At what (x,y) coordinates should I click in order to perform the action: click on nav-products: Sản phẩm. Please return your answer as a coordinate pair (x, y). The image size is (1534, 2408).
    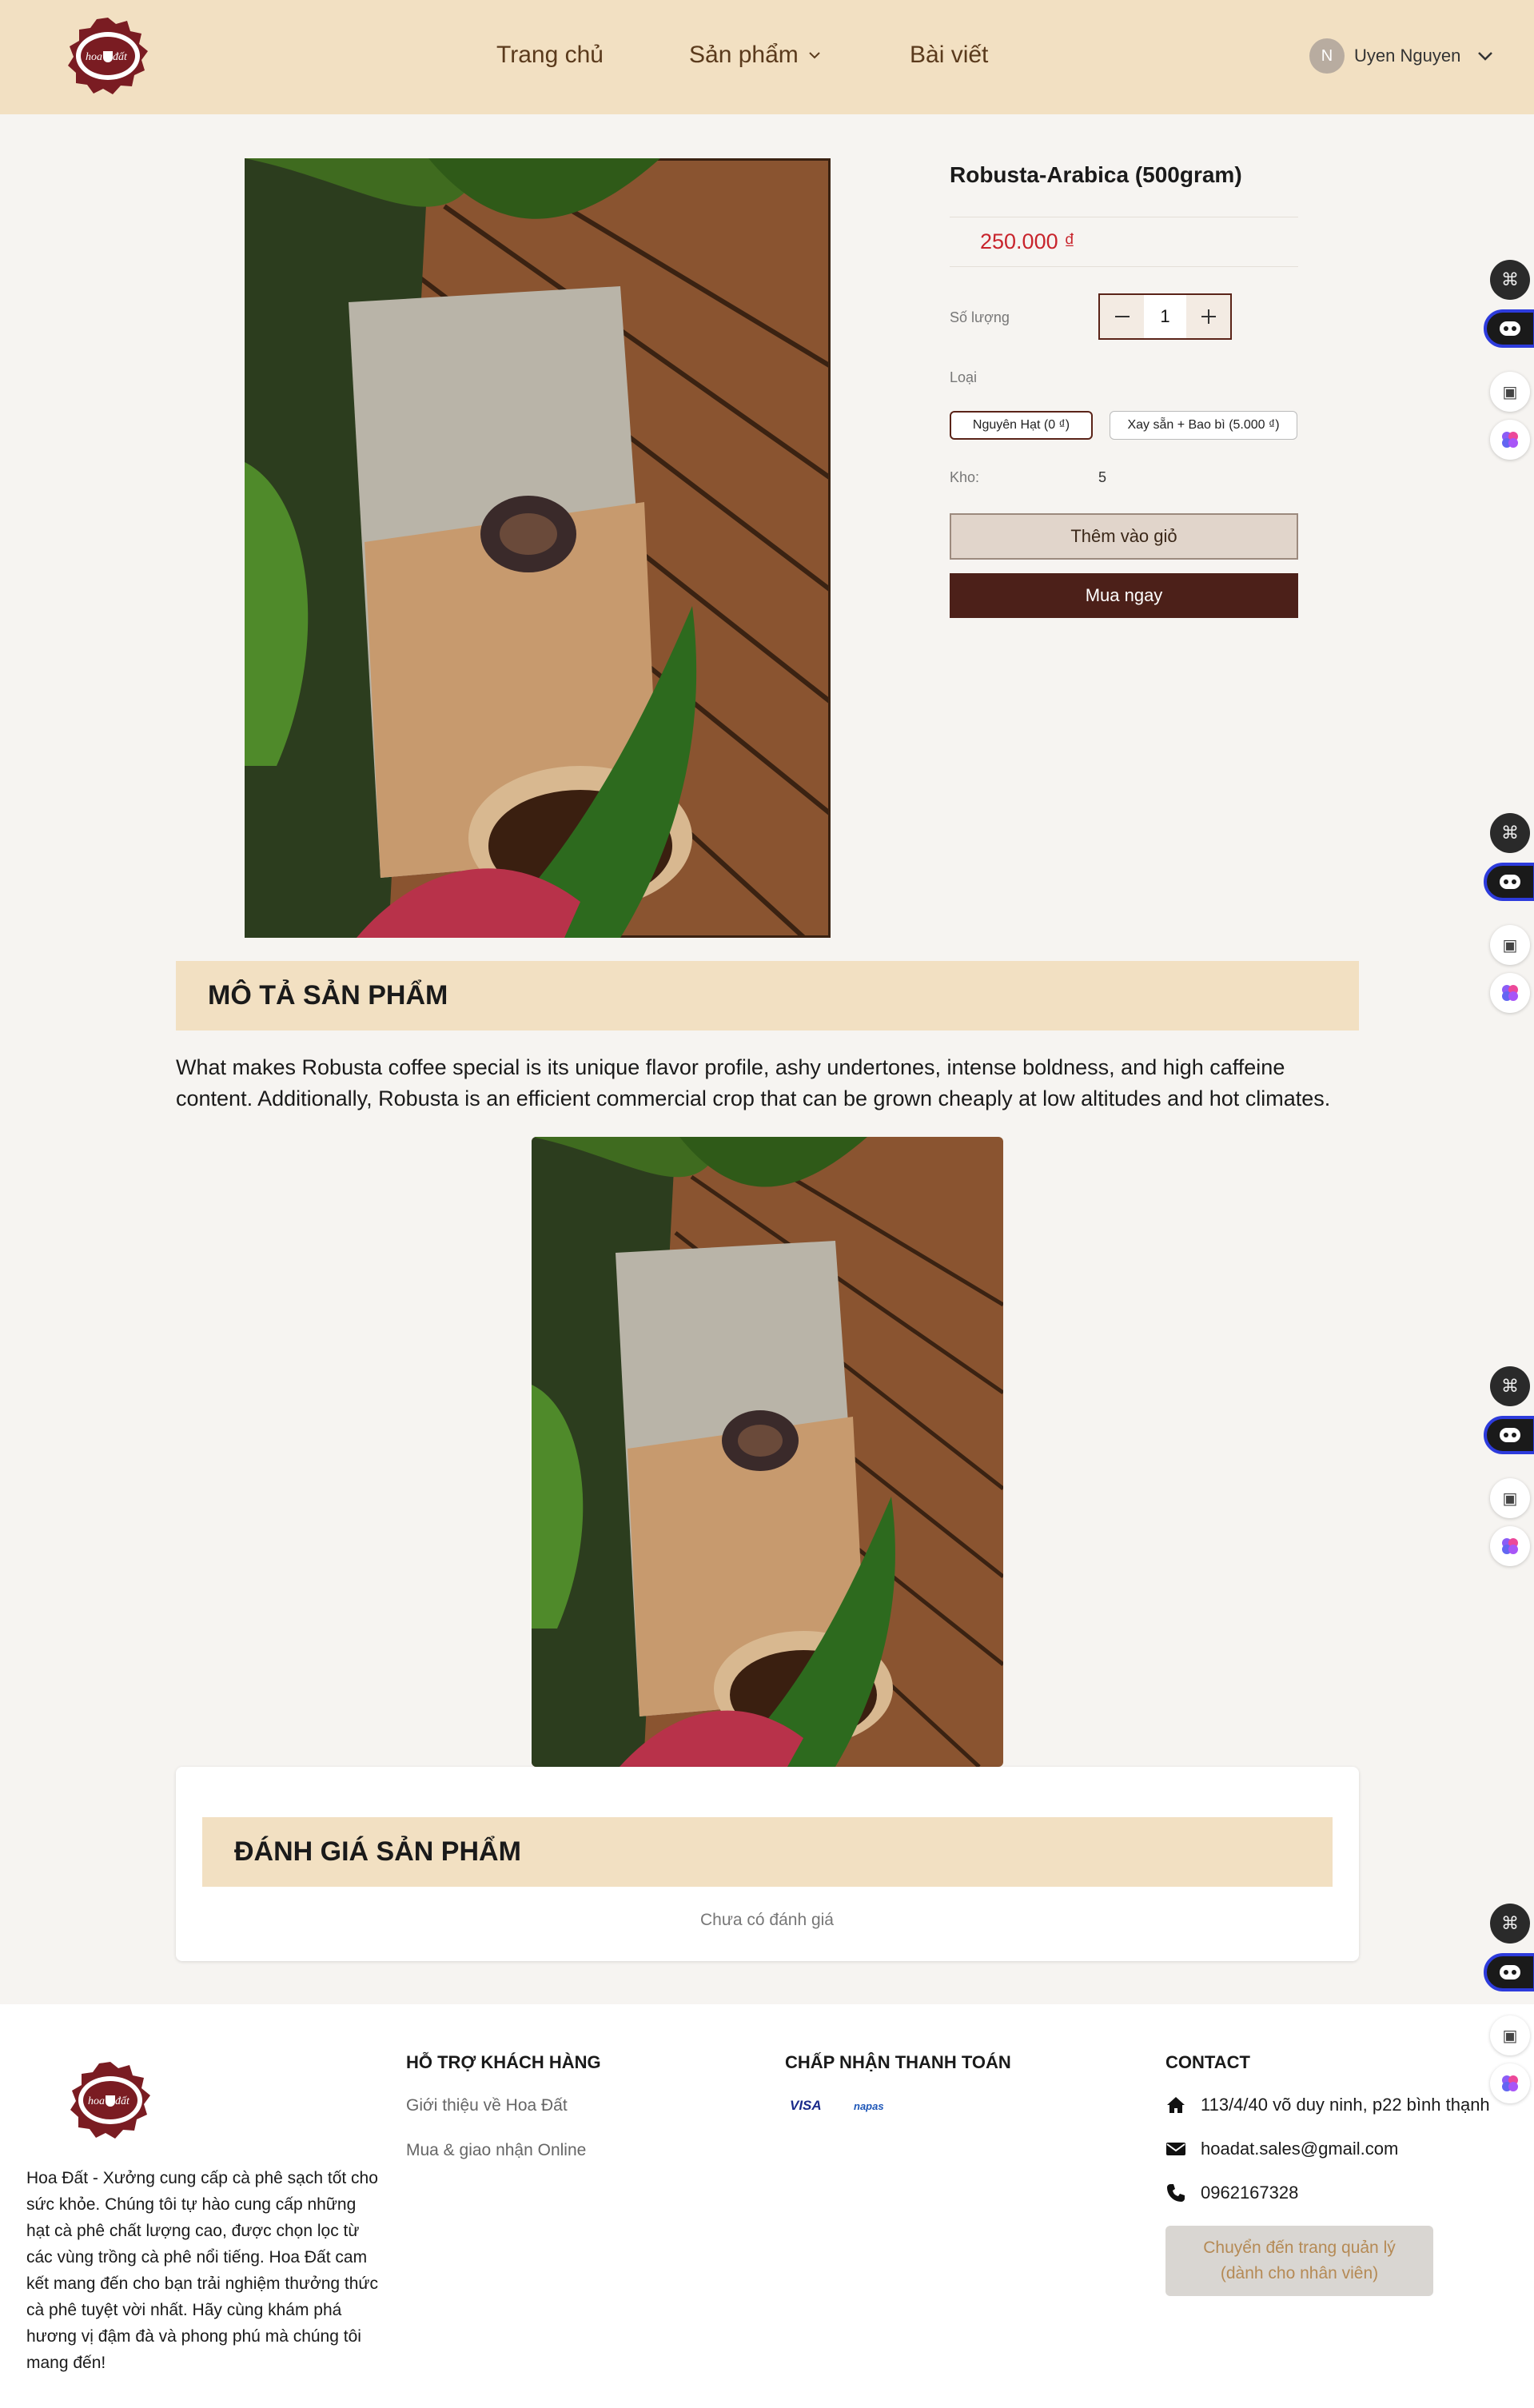
    Looking at the image, I should click on (755, 55).